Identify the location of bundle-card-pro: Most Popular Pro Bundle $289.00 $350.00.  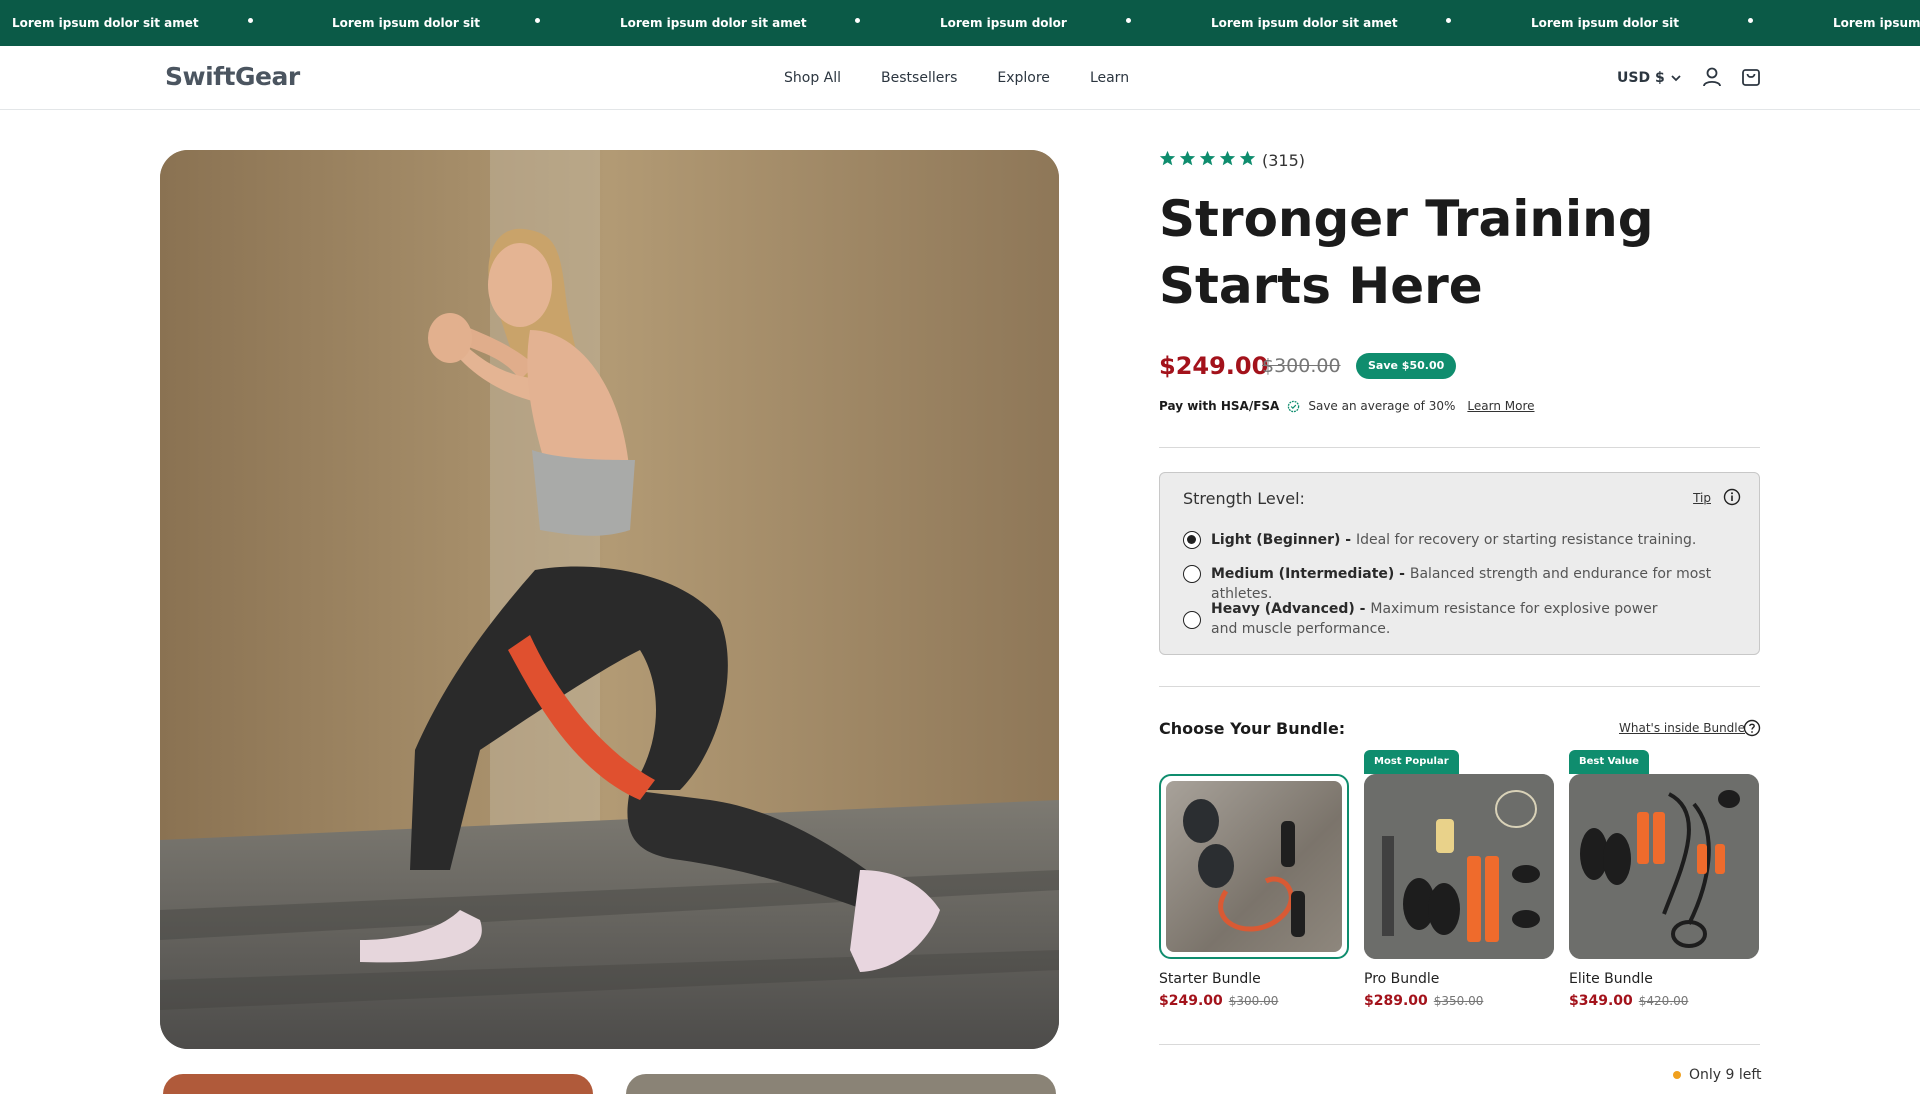
(1459, 879).